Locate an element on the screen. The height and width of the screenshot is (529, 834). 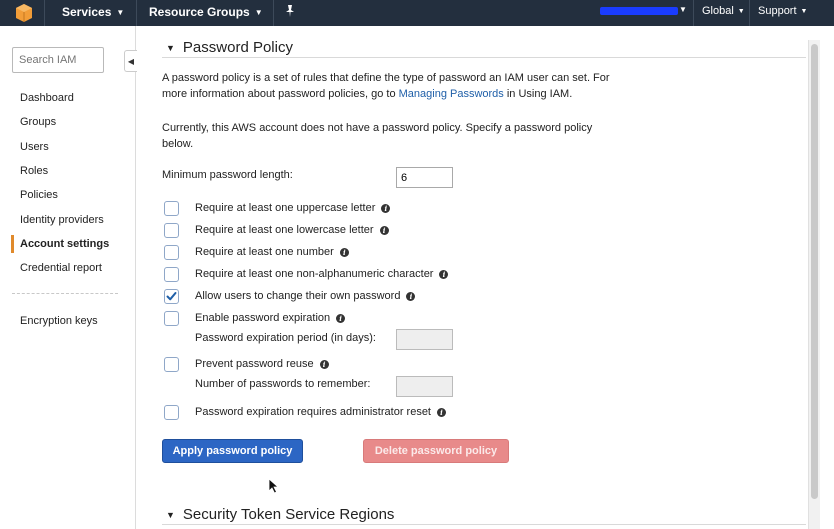
sidebar-item-encryption-keys: Encryption keys is located at coordinates (67, 321).